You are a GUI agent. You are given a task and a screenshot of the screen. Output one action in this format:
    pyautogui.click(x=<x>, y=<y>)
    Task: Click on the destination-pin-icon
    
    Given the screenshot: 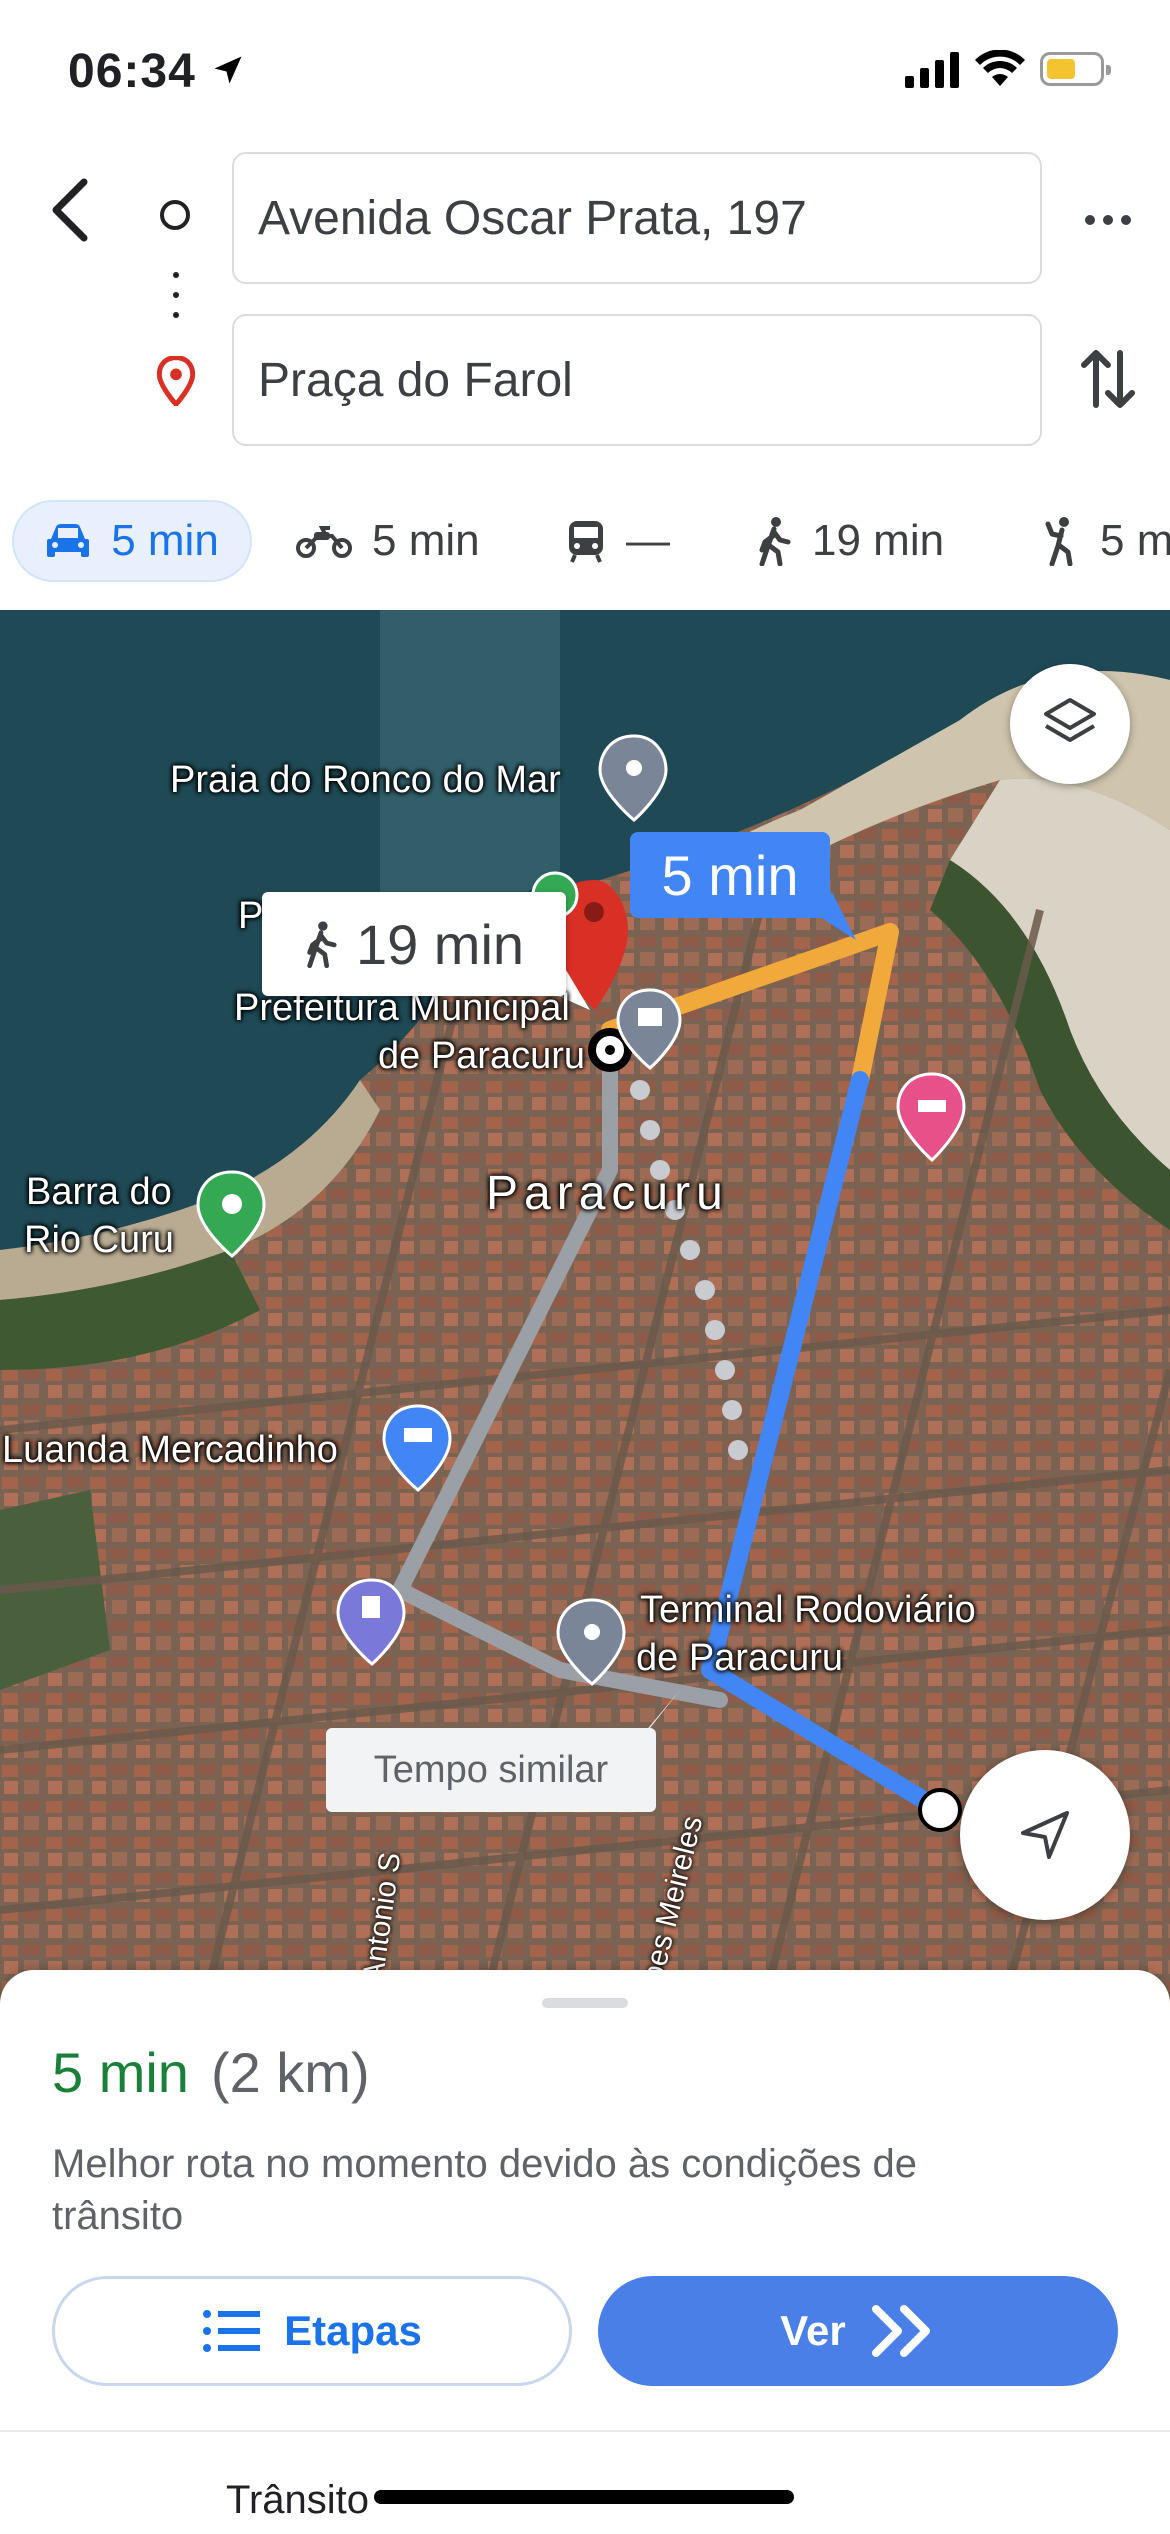 What is the action you would take?
    pyautogui.click(x=176, y=381)
    